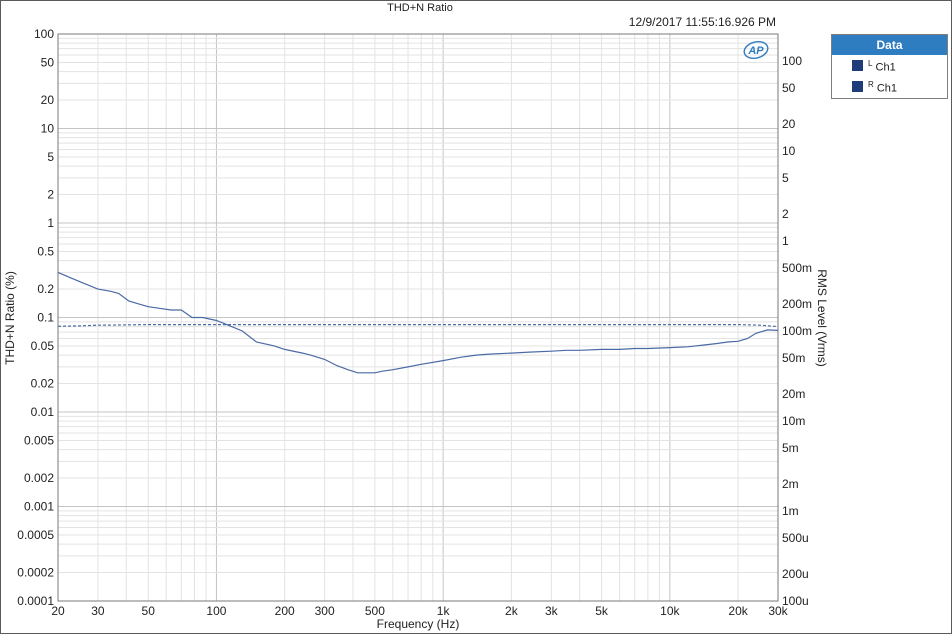 The width and height of the screenshot is (952, 634). Describe the element at coordinates (43, 346) in the screenshot. I see `y-tick-label: 0.05` at that location.